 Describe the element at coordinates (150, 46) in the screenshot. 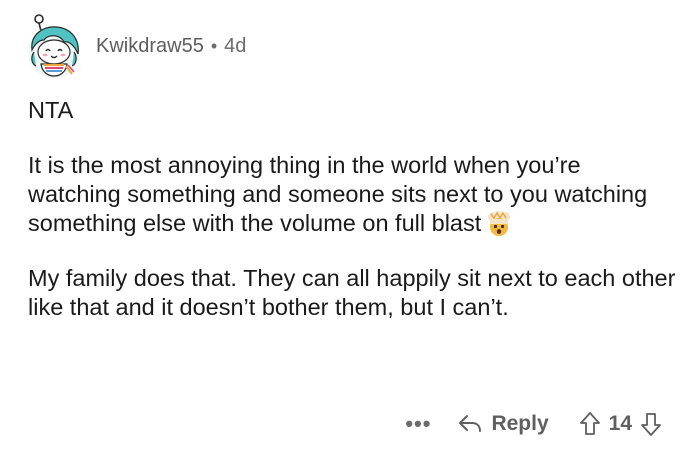

I see `username-link: Kwikdraw55` at that location.